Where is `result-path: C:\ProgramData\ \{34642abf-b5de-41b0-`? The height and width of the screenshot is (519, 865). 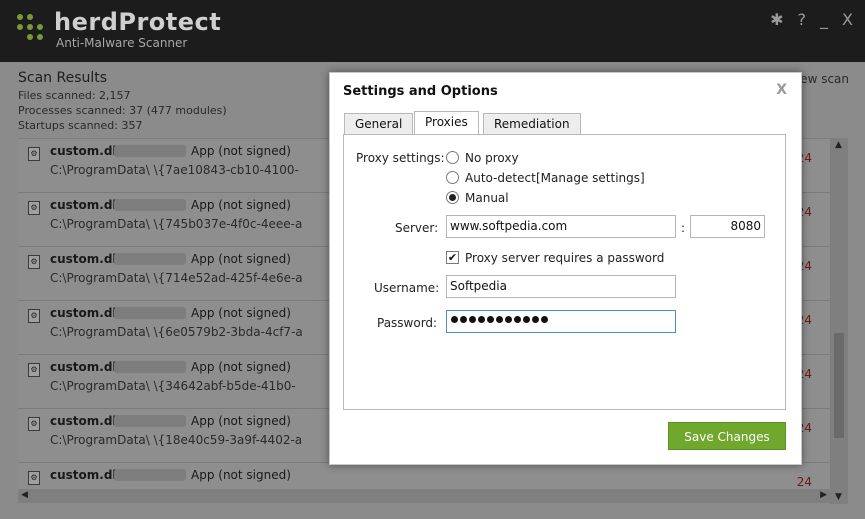 result-path: C:\ProgramData\ \{34642abf-b5de-41b0- is located at coordinates (173, 386).